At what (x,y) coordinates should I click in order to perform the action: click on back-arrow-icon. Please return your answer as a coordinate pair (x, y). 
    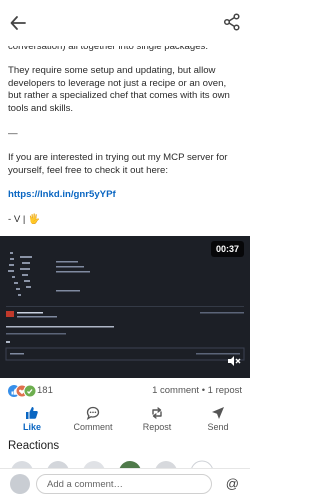
    Looking at the image, I should click on (18, 23).